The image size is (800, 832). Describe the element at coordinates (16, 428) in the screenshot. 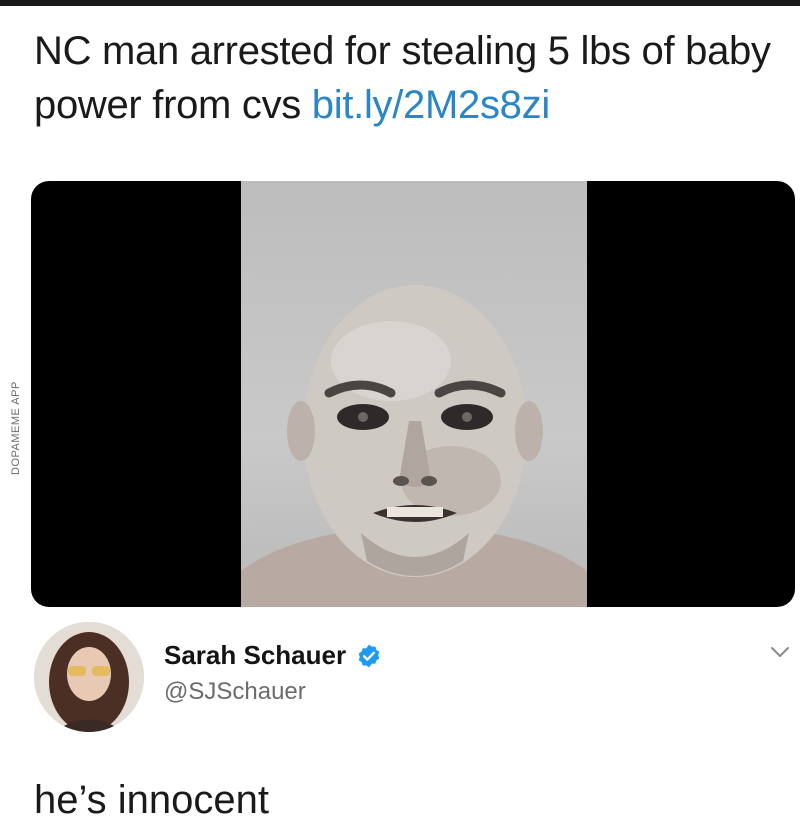

I see `watermark-text: DOPAMEME APP` at that location.